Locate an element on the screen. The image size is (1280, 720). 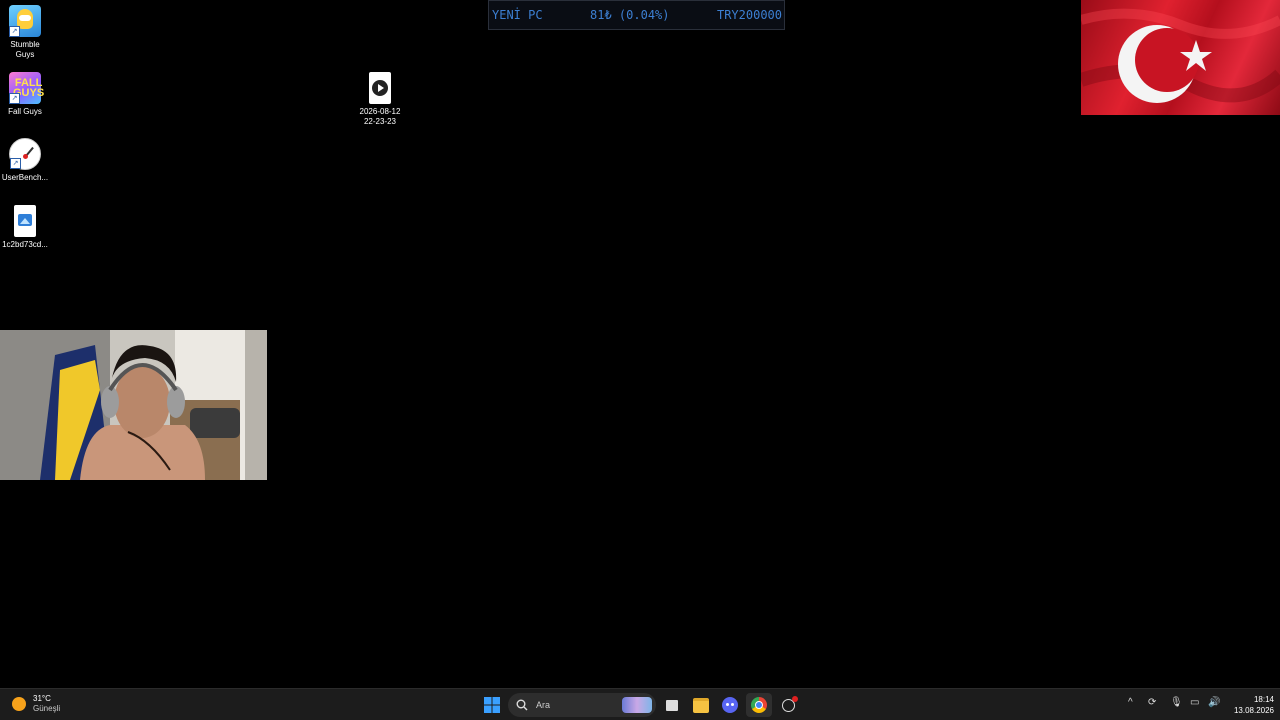
donation-ticker: YENİ PC 81₺ (0.04%) TRY200000 is located at coordinates (636, 15).